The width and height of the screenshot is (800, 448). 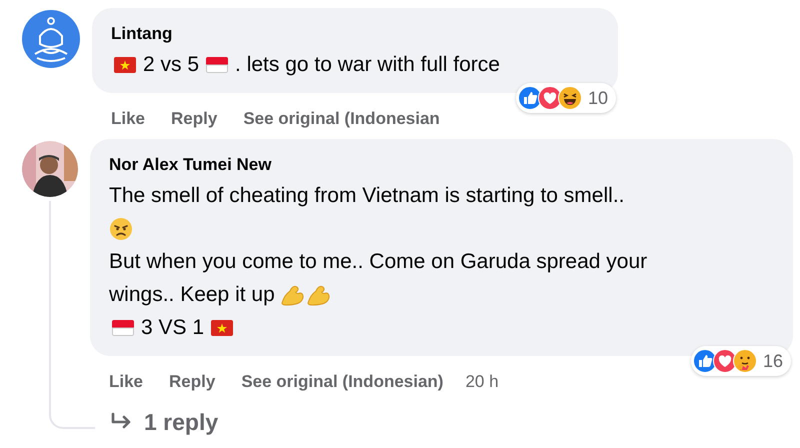 I want to click on angry-face-icon, so click(x=121, y=228).